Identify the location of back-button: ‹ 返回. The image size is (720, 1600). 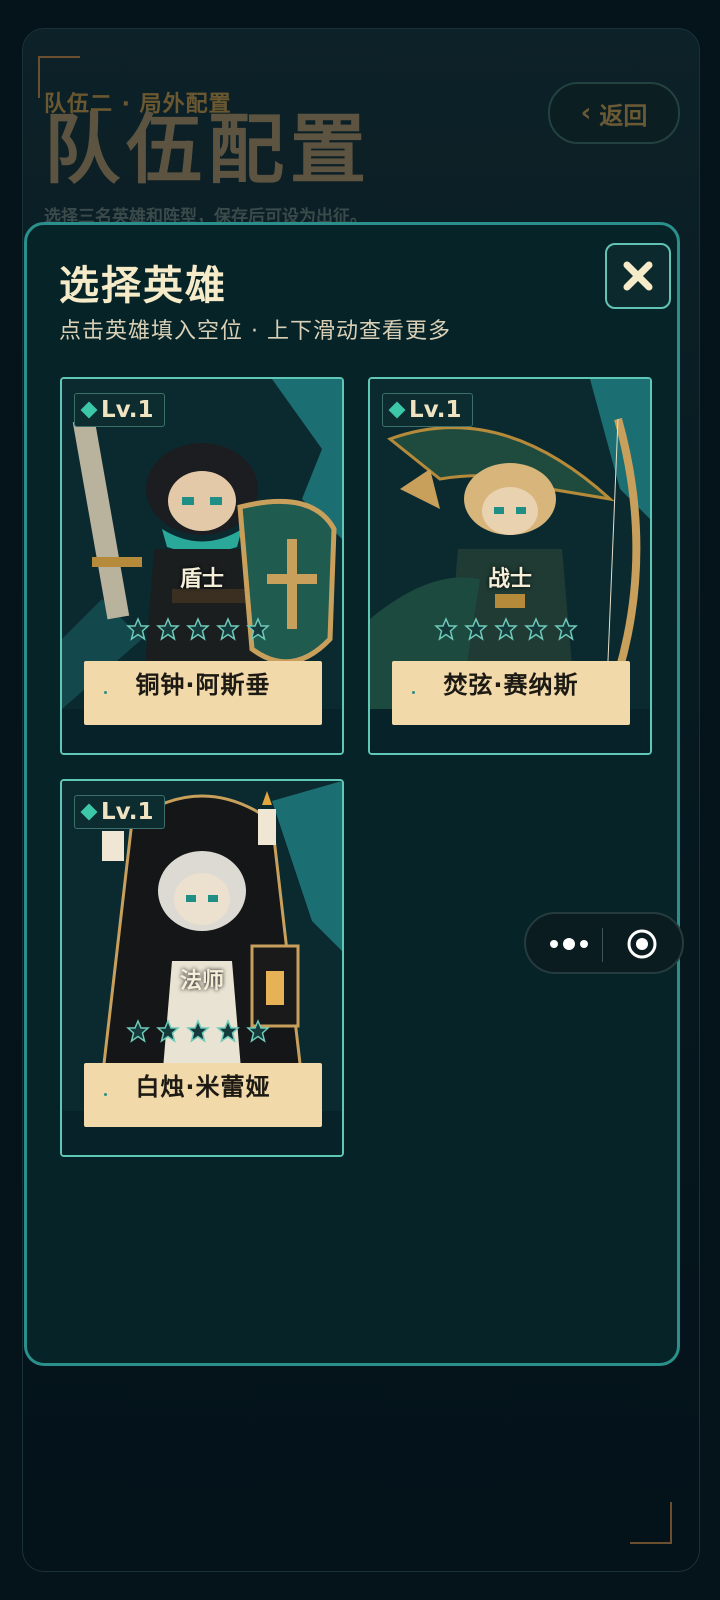
(614, 113).